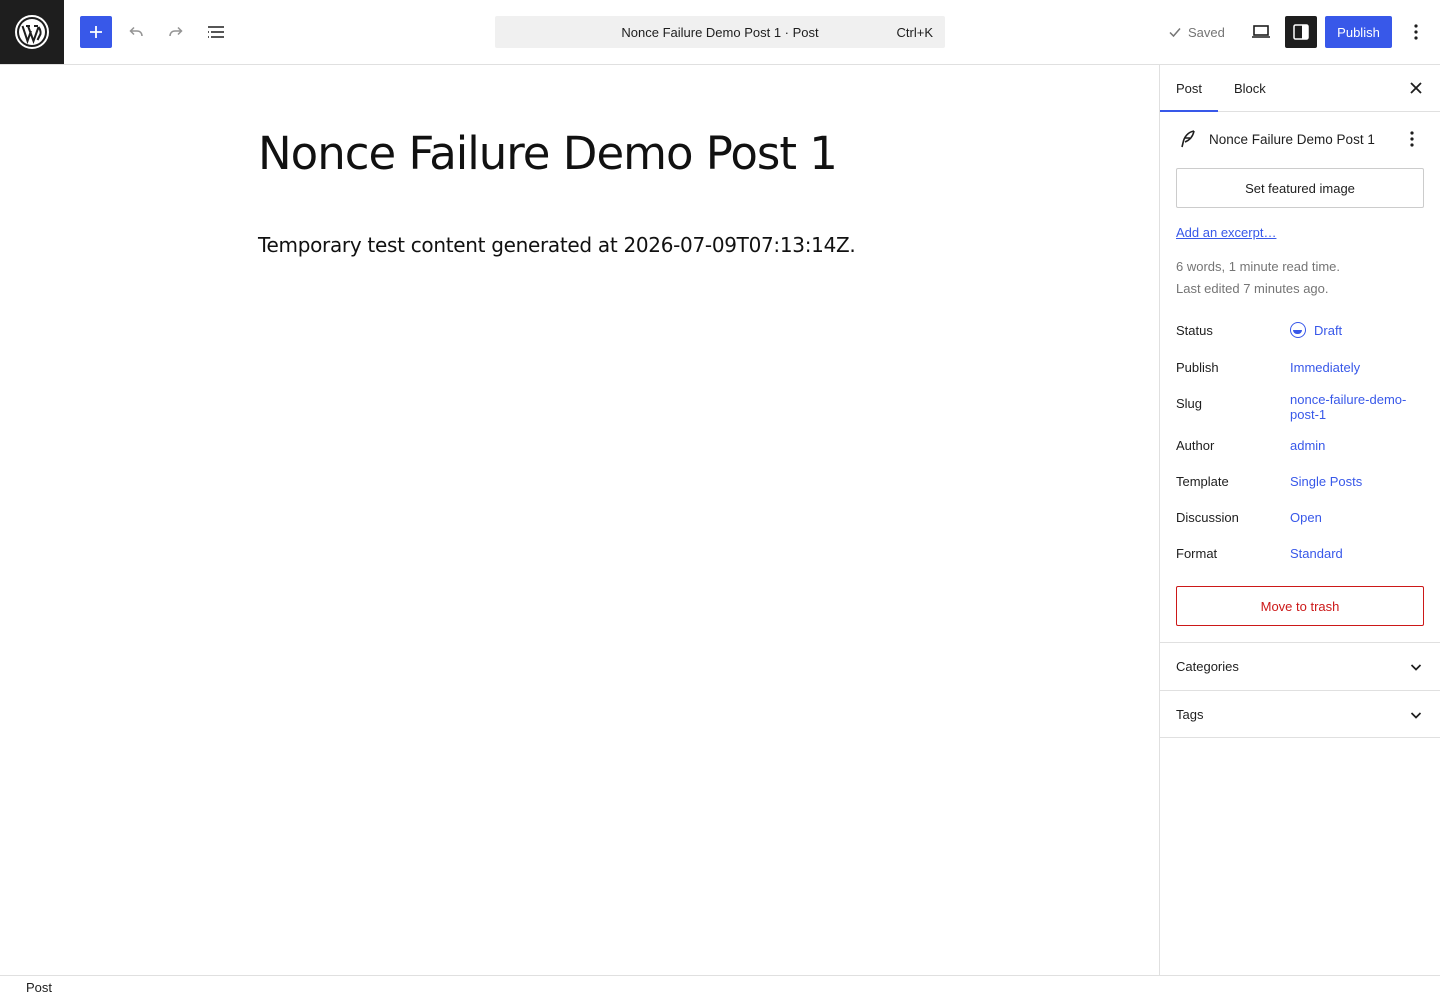  What do you see at coordinates (216, 32) in the screenshot?
I see `document-overview-icon` at bounding box center [216, 32].